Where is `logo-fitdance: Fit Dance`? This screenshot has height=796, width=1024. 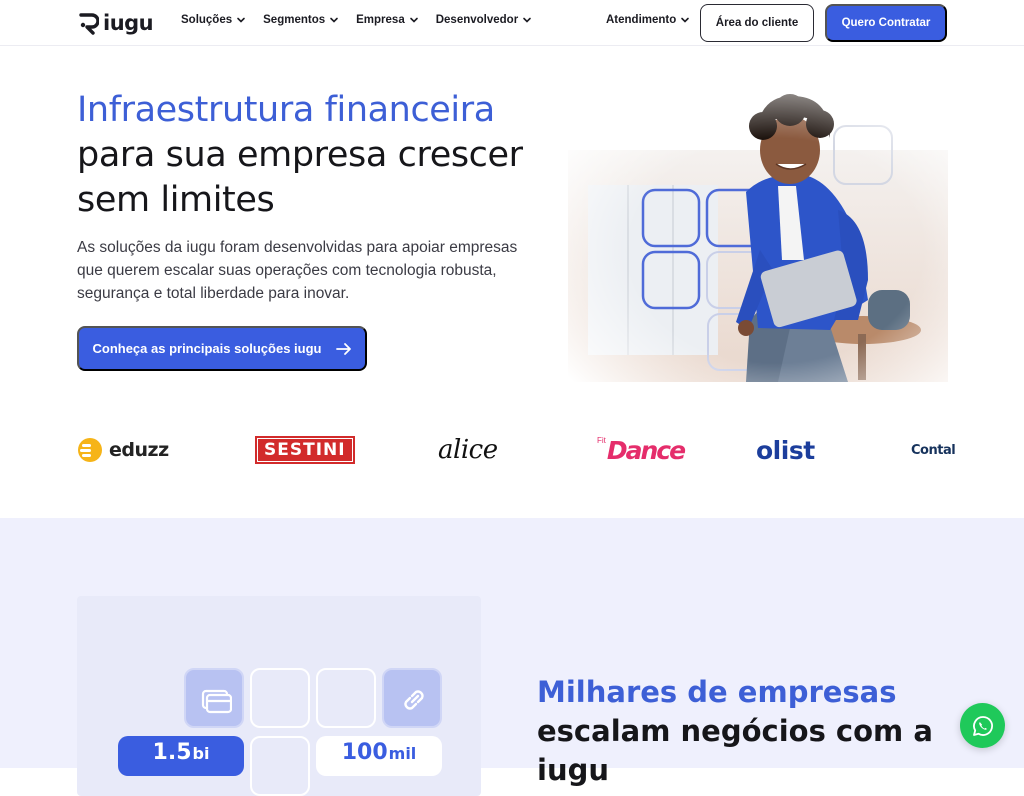
logo-fitdance: Fit Dance is located at coordinates (641, 450).